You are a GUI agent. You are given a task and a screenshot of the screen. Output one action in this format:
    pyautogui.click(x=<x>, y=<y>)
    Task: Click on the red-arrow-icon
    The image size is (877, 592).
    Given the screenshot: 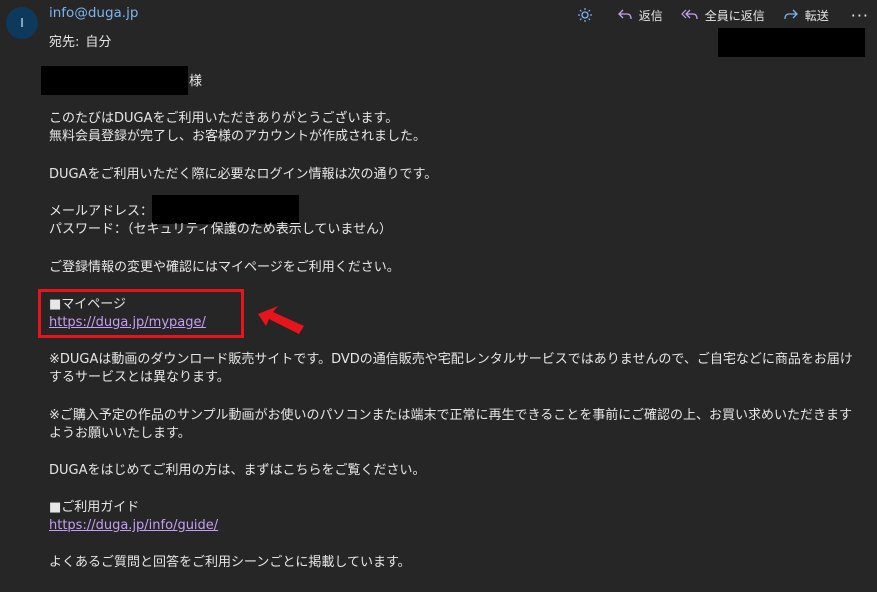 What is the action you would take?
    pyautogui.click(x=281, y=320)
    